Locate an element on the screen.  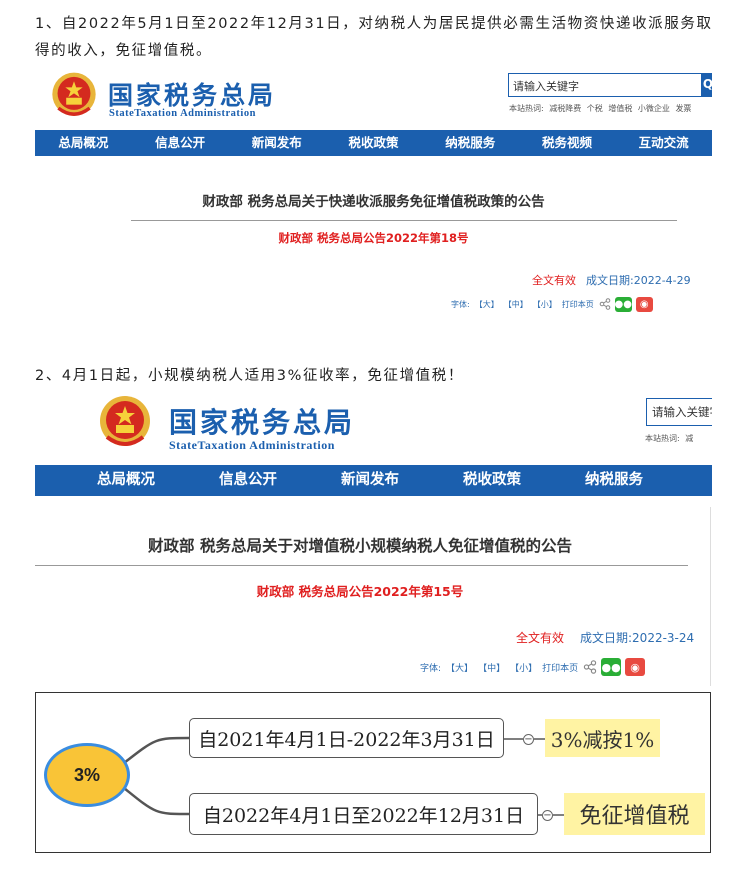
hot-word-link: 发票 is located at coordinates (683, 108).